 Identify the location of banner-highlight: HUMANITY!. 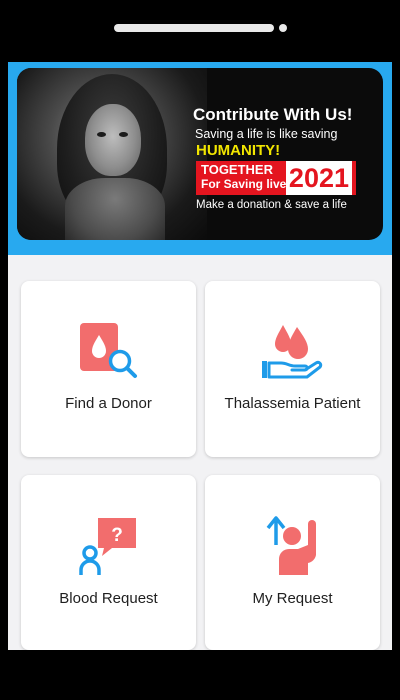
(238, 150).